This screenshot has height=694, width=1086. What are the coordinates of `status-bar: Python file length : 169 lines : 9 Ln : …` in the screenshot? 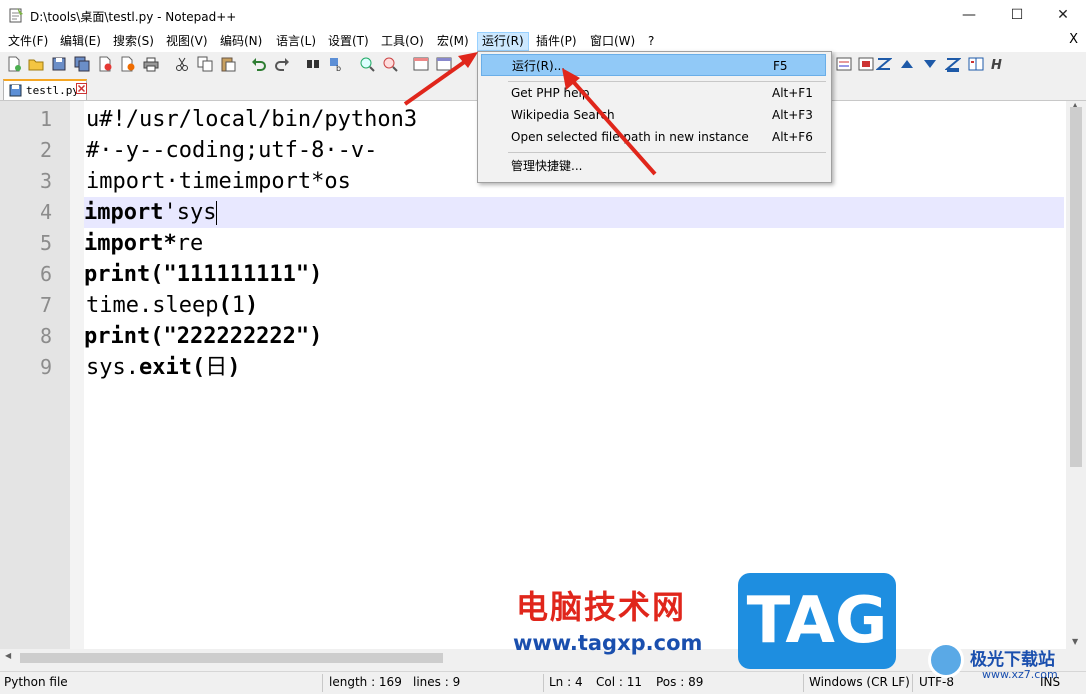 It's located at (543, 682).